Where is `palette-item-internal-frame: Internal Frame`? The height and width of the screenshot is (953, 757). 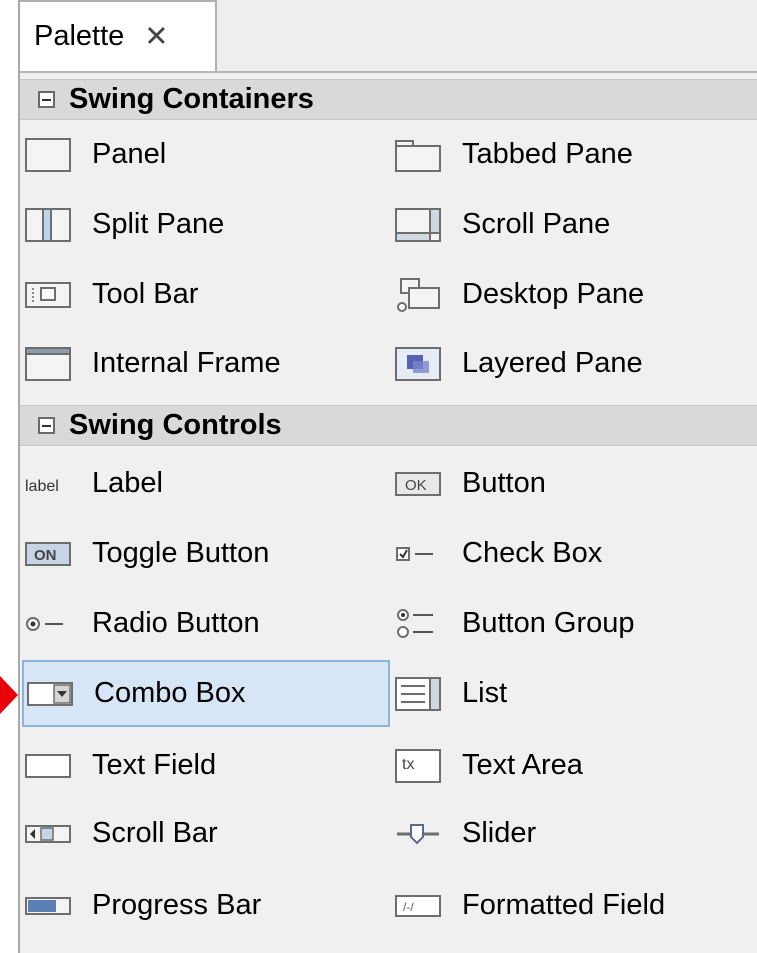 palette-item-internal-frame: Internal Frame is located at coordinates (206, 363).